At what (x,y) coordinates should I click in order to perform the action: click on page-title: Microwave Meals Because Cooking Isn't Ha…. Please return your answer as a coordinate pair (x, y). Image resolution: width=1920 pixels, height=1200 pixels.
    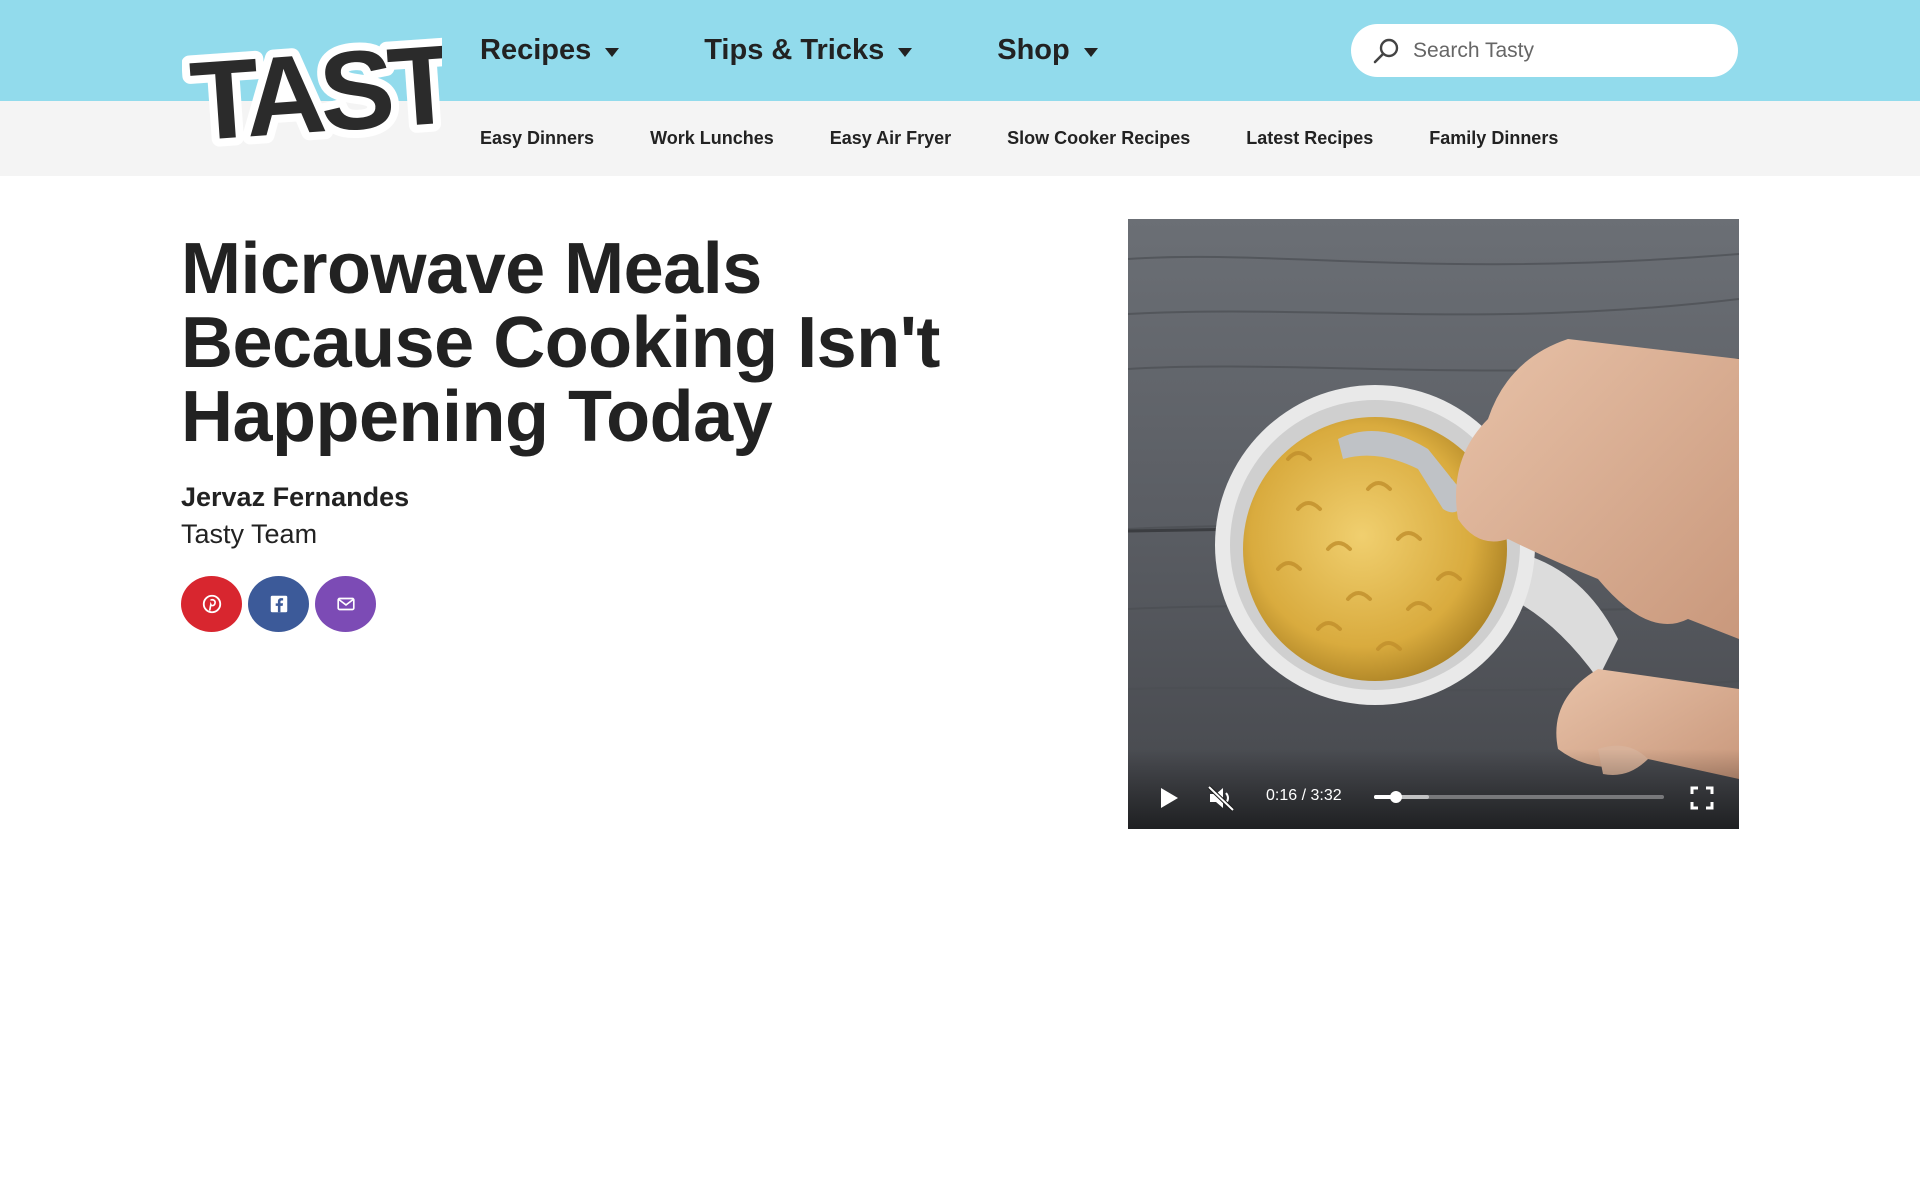
    Looking at the image, I should click on (560, 343).